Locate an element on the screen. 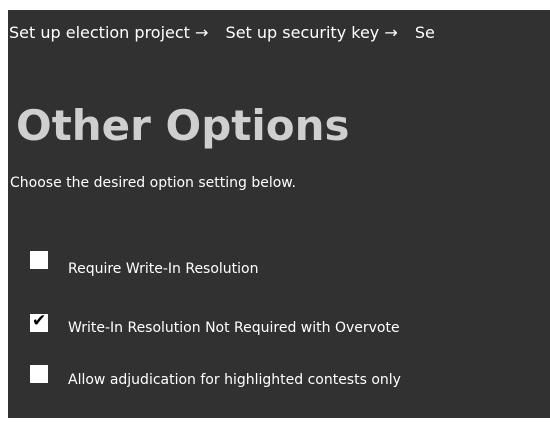 The width and height of the screenshot is (550, 427). checkmark-icon: ✔ is located at coordinates (39, 321).